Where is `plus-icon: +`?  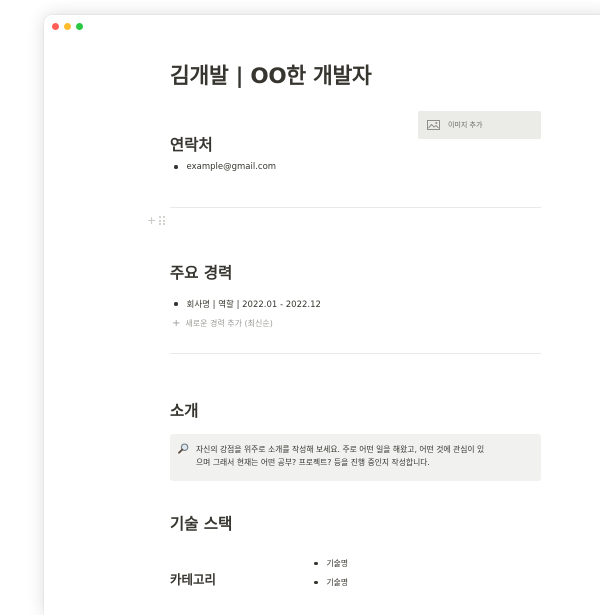
plus-icon: + is located at coordinates (176, 323).